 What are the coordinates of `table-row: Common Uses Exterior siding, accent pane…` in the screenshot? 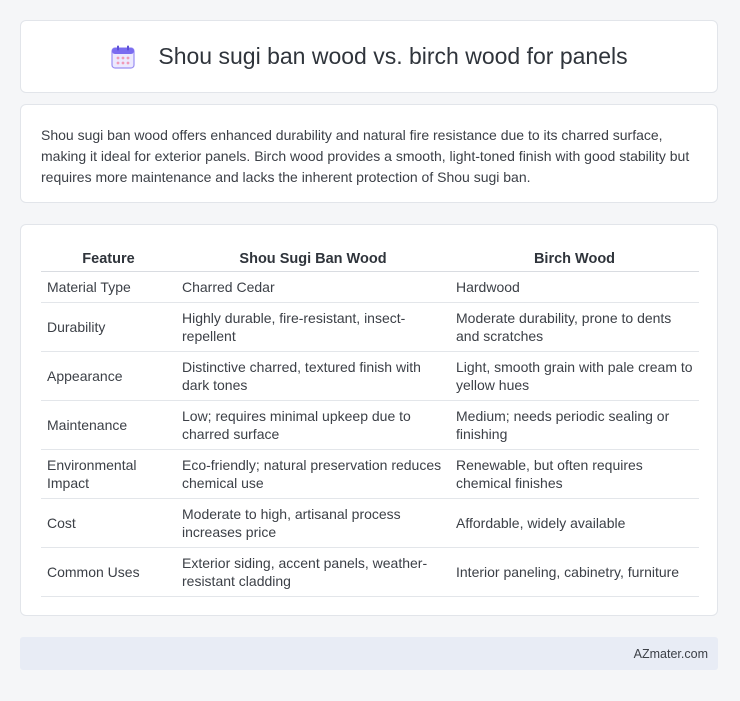 It's located at (370, 572).